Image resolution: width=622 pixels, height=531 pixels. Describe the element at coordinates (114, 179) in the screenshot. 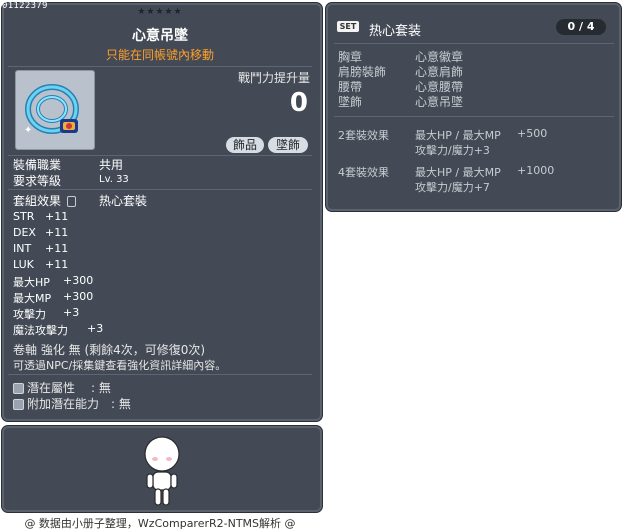

I see `level-value: Lv. 33` at that location.